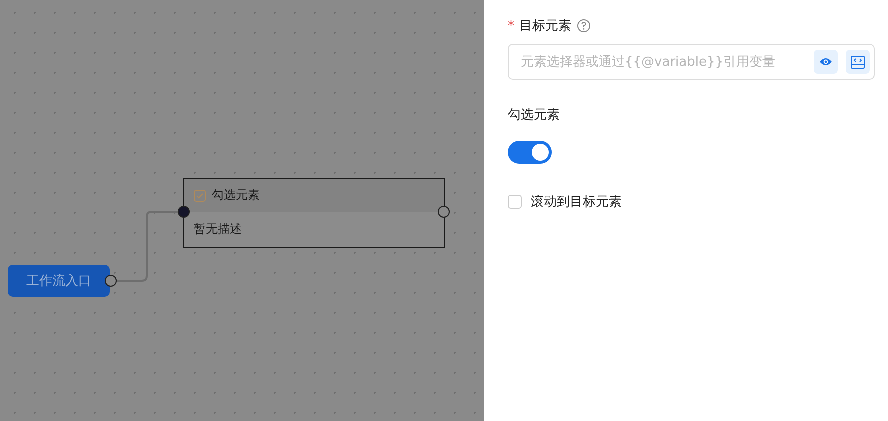  Describe the element at coordinates (147, 246) in the screenshot. I see `connector-line` at that location.